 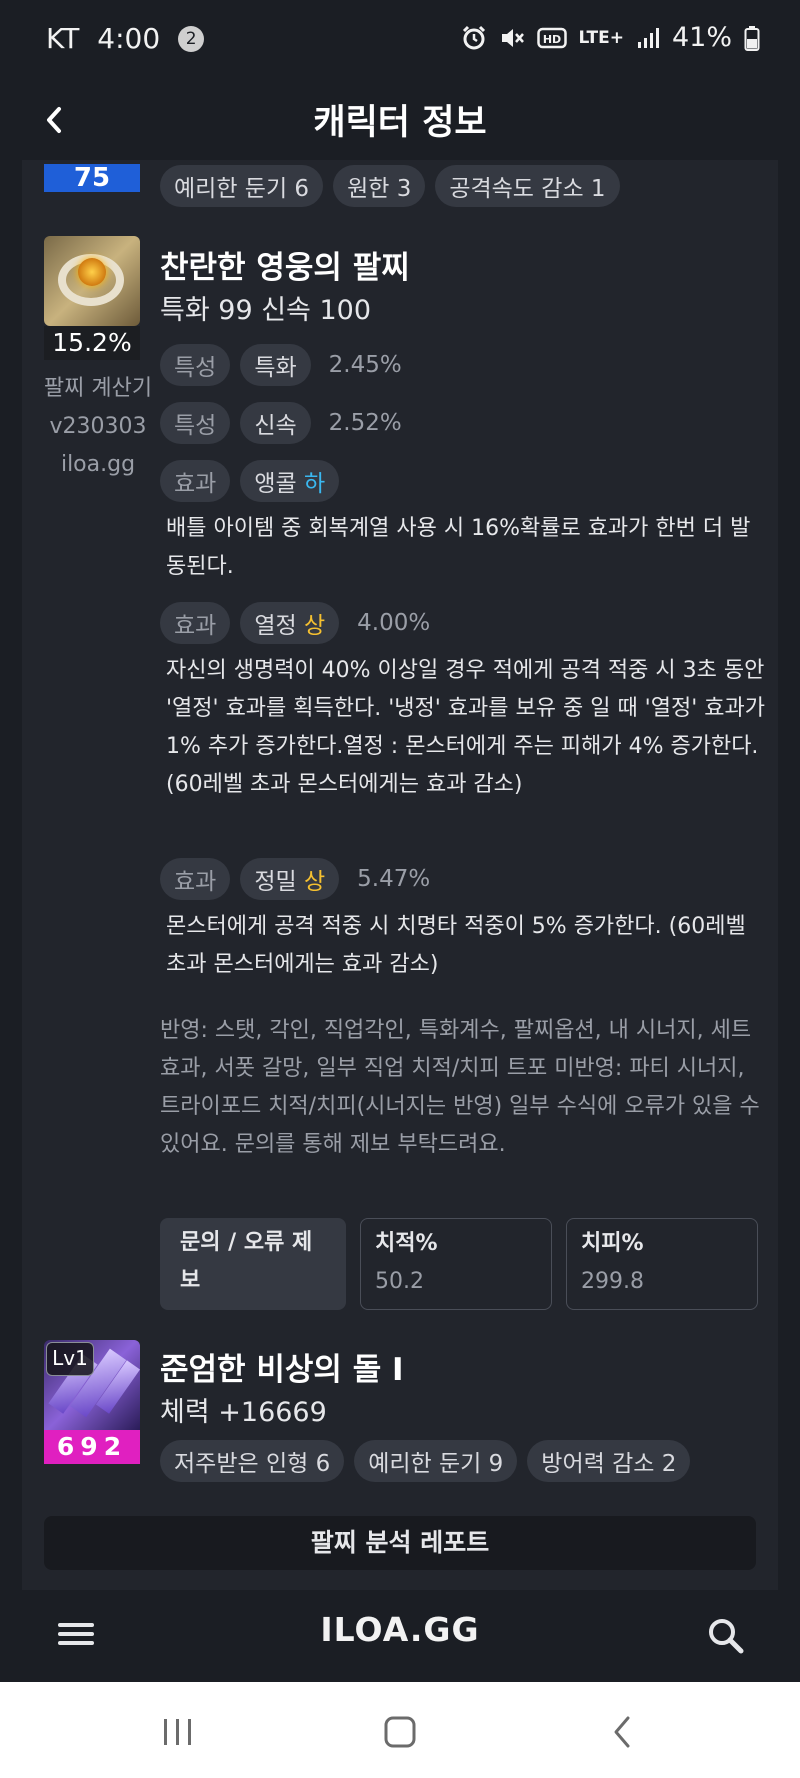 What do you see at coordinates (275, 626) in the screenshot?
I see `effect-name: 열정` at bounding box center [275, 626].